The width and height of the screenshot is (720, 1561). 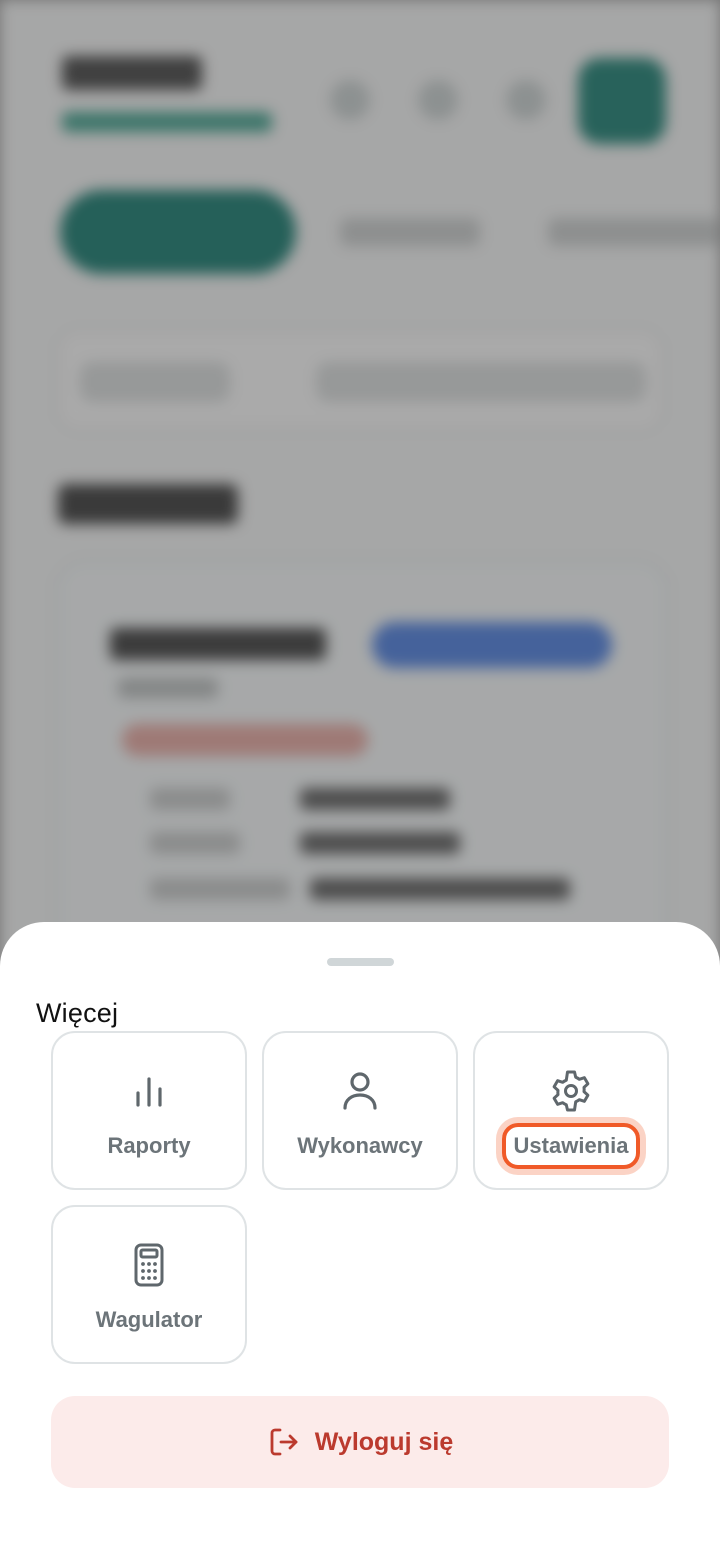 I want to click on logout-label: Wyloguj się, so click(x=384, y=1441).